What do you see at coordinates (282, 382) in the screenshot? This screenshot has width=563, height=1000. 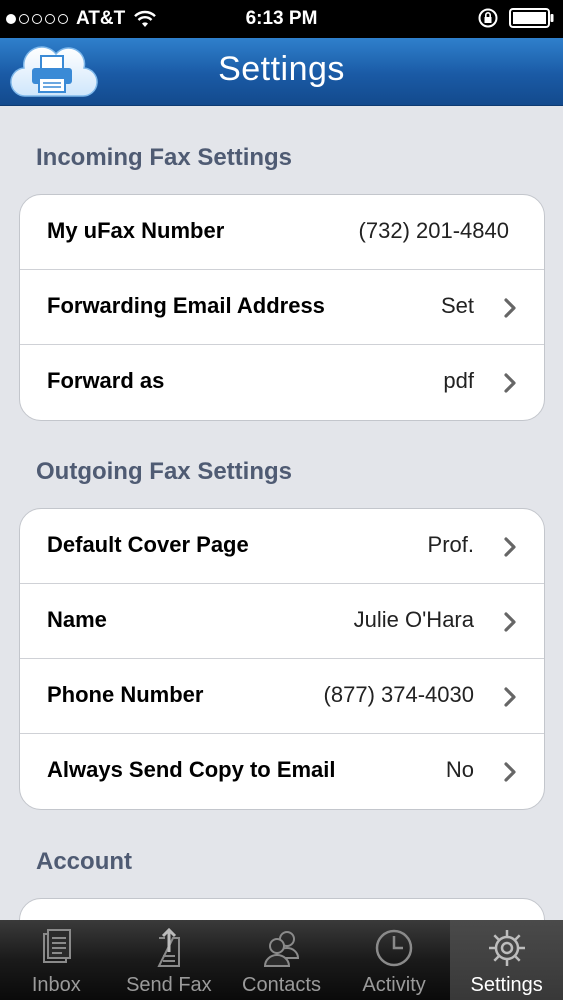 I see `row-forward-as: Forward as pdf` at bounding box center [282, 382].